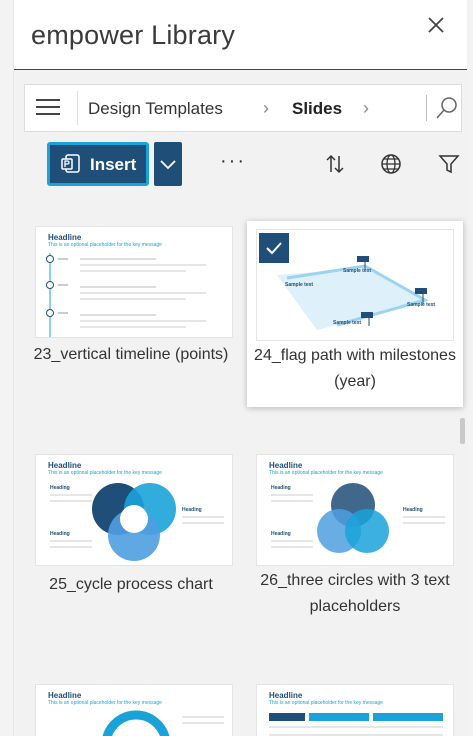  I want to click on template-caption: 23_vertical timeline (points), so click(131, 354).